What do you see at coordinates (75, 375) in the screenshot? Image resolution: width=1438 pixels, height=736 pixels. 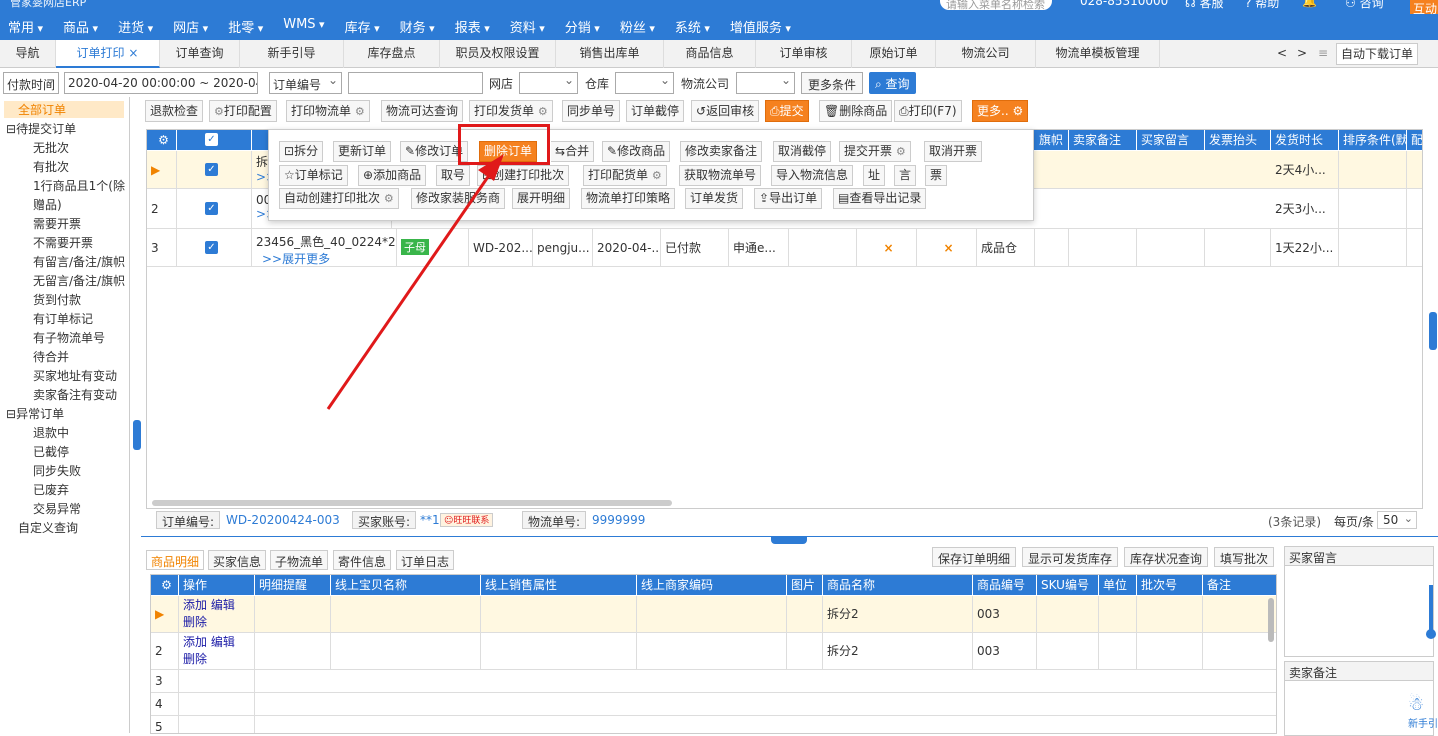 I see `sidebar-item-address-changed: 买家地址有变动` at bounding box center [75, 375].